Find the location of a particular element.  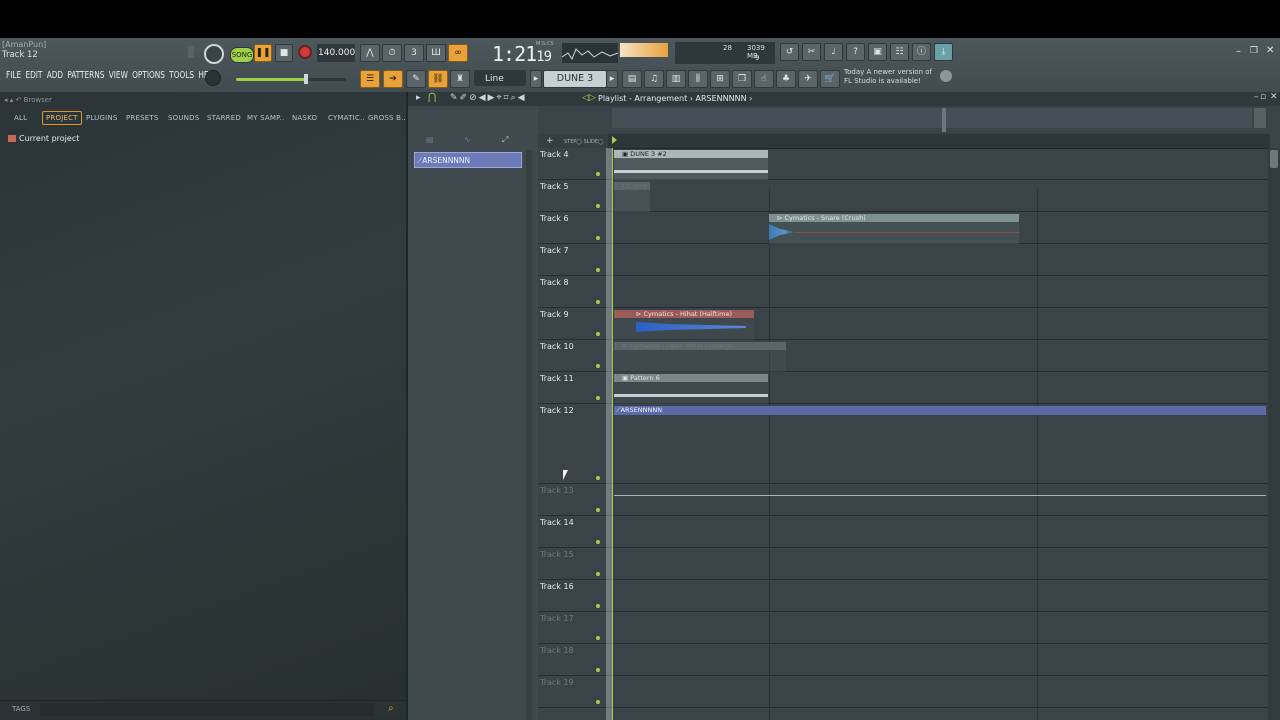

browser-tab-my-samples: MY SAMP.. is located at coordinates (265, 118).